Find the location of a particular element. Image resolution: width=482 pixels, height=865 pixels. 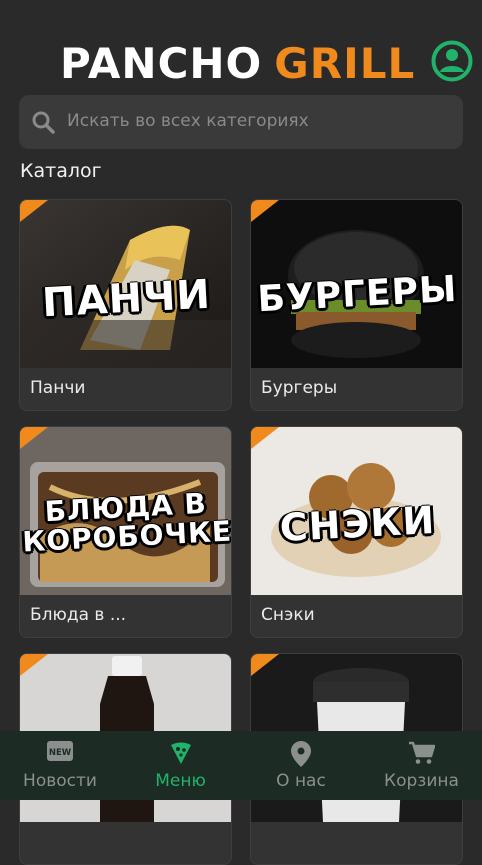

category-card-snacks: СНЭКИ Снэки is located at coordinates (356, 532).